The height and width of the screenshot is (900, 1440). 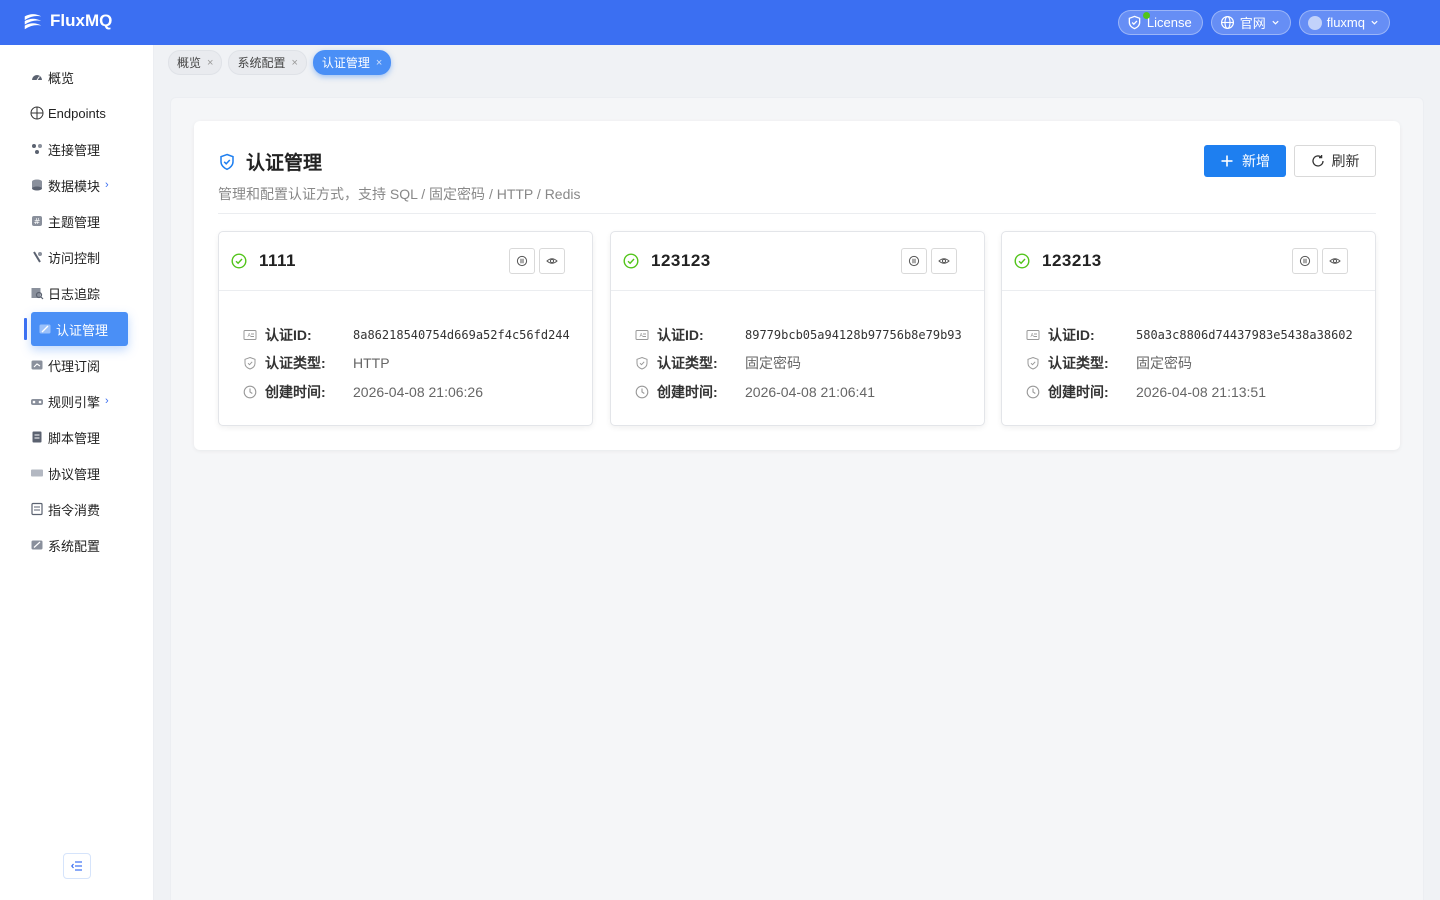 I want to click on website-dropdown: 官网, so click(x=1250, y=22).